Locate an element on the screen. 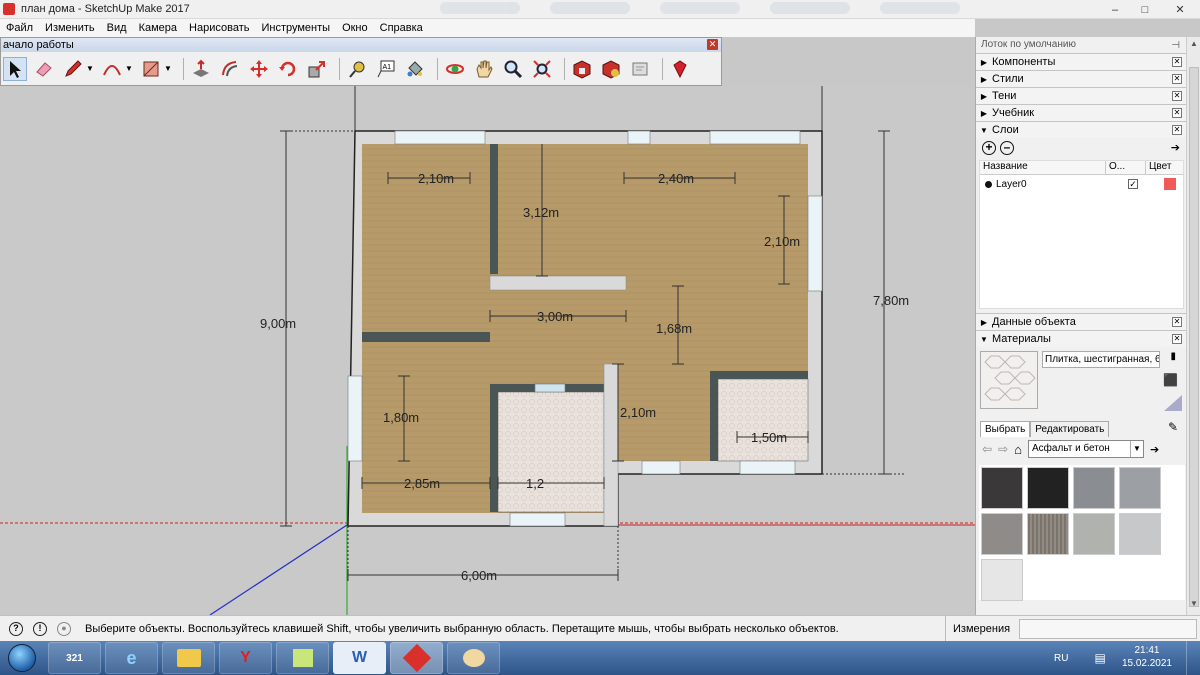 The image size is (1200, 675). layer-row: Layer0 ✓ is located at coordinates (1081, 184).